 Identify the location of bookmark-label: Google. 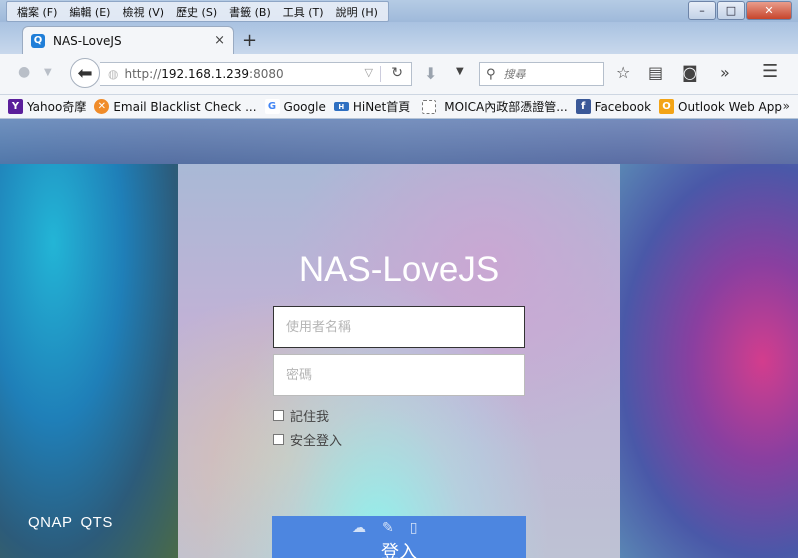
(304, 106).